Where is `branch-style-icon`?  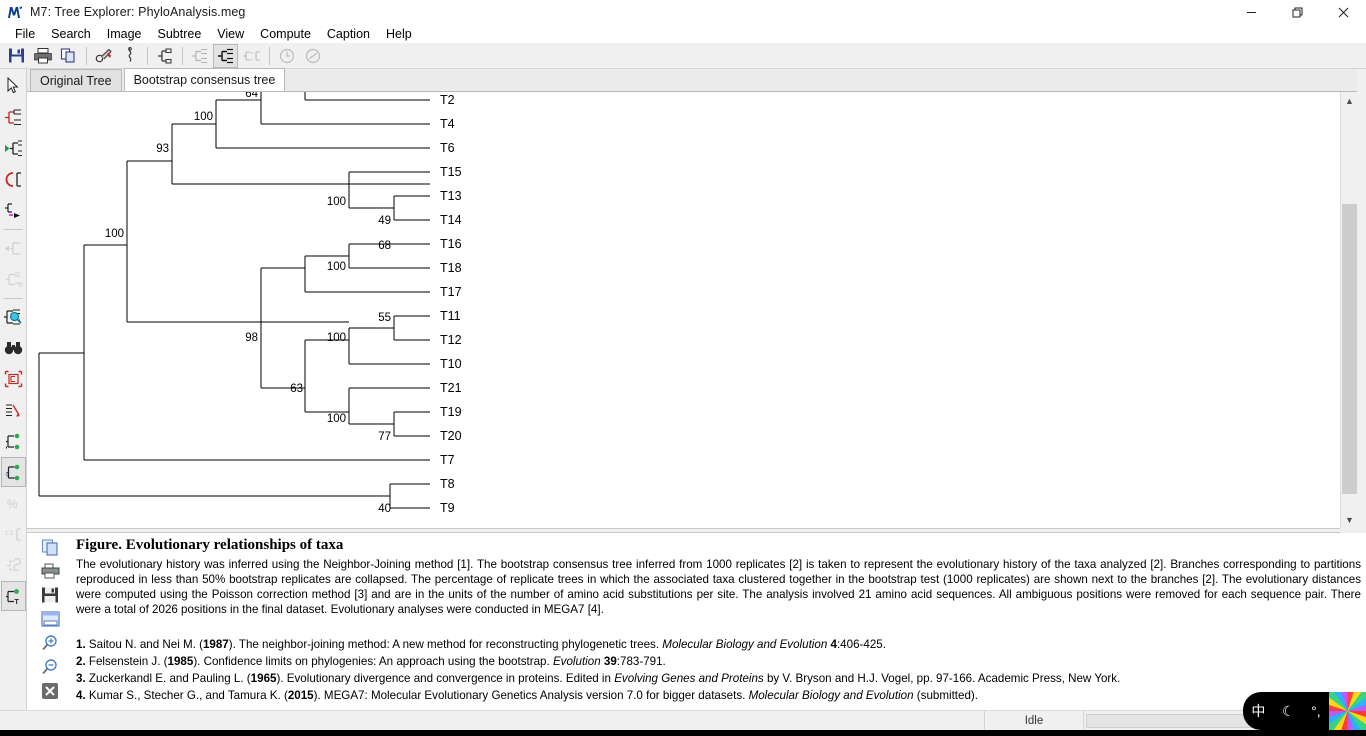 branch-style-icon is located at coordinates (129, 56).